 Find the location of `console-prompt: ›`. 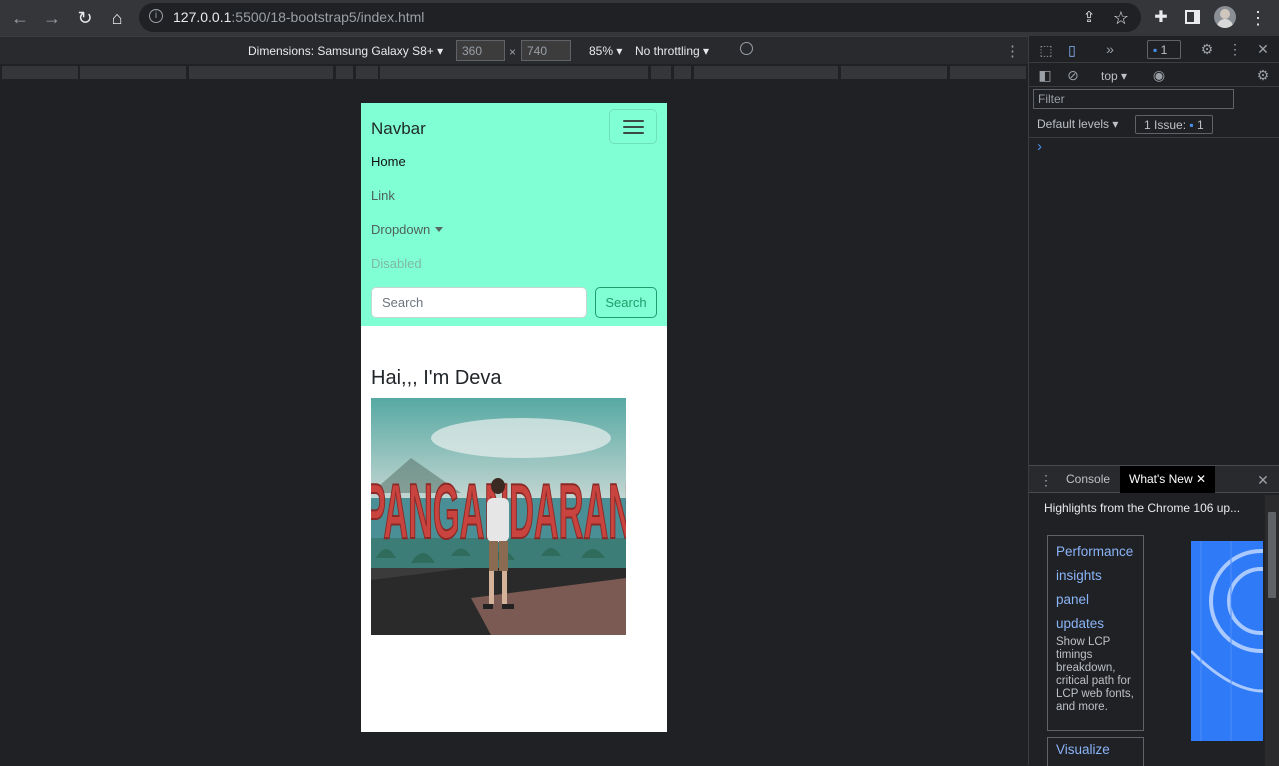

console-prompt: › is located at coordinates (1039, 146).